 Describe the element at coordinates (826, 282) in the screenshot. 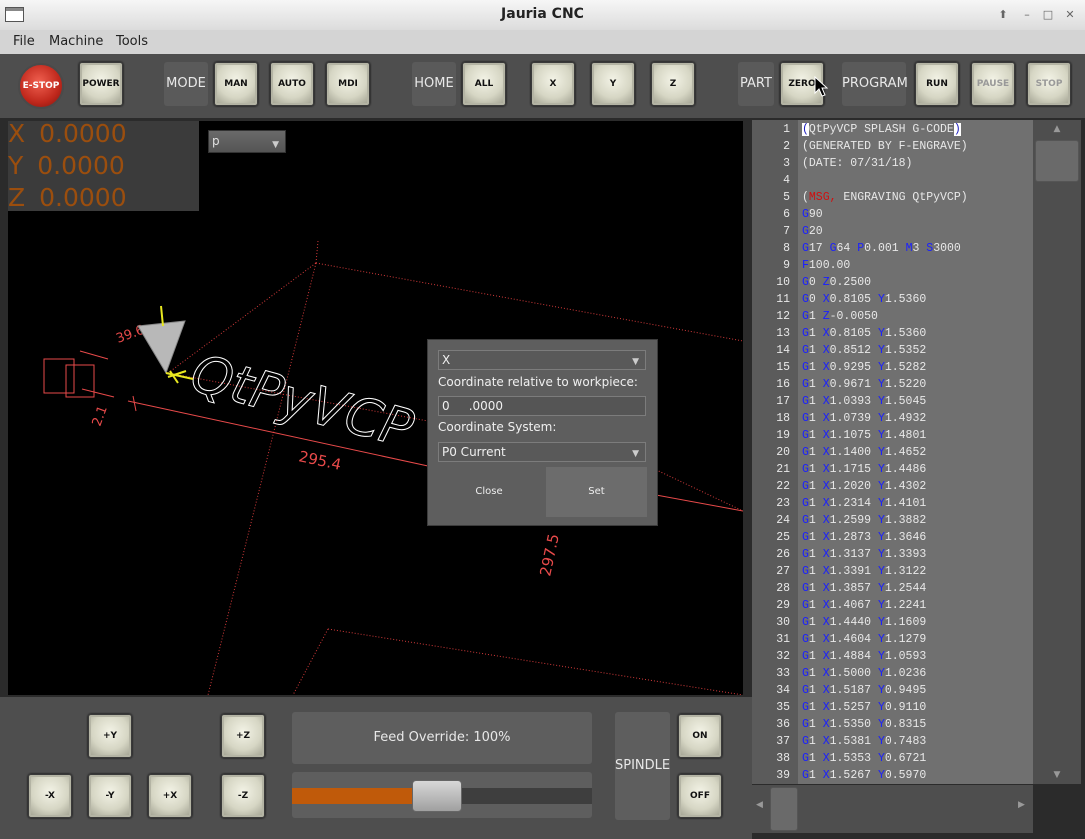

I see `gcode-token: Z` at that location.